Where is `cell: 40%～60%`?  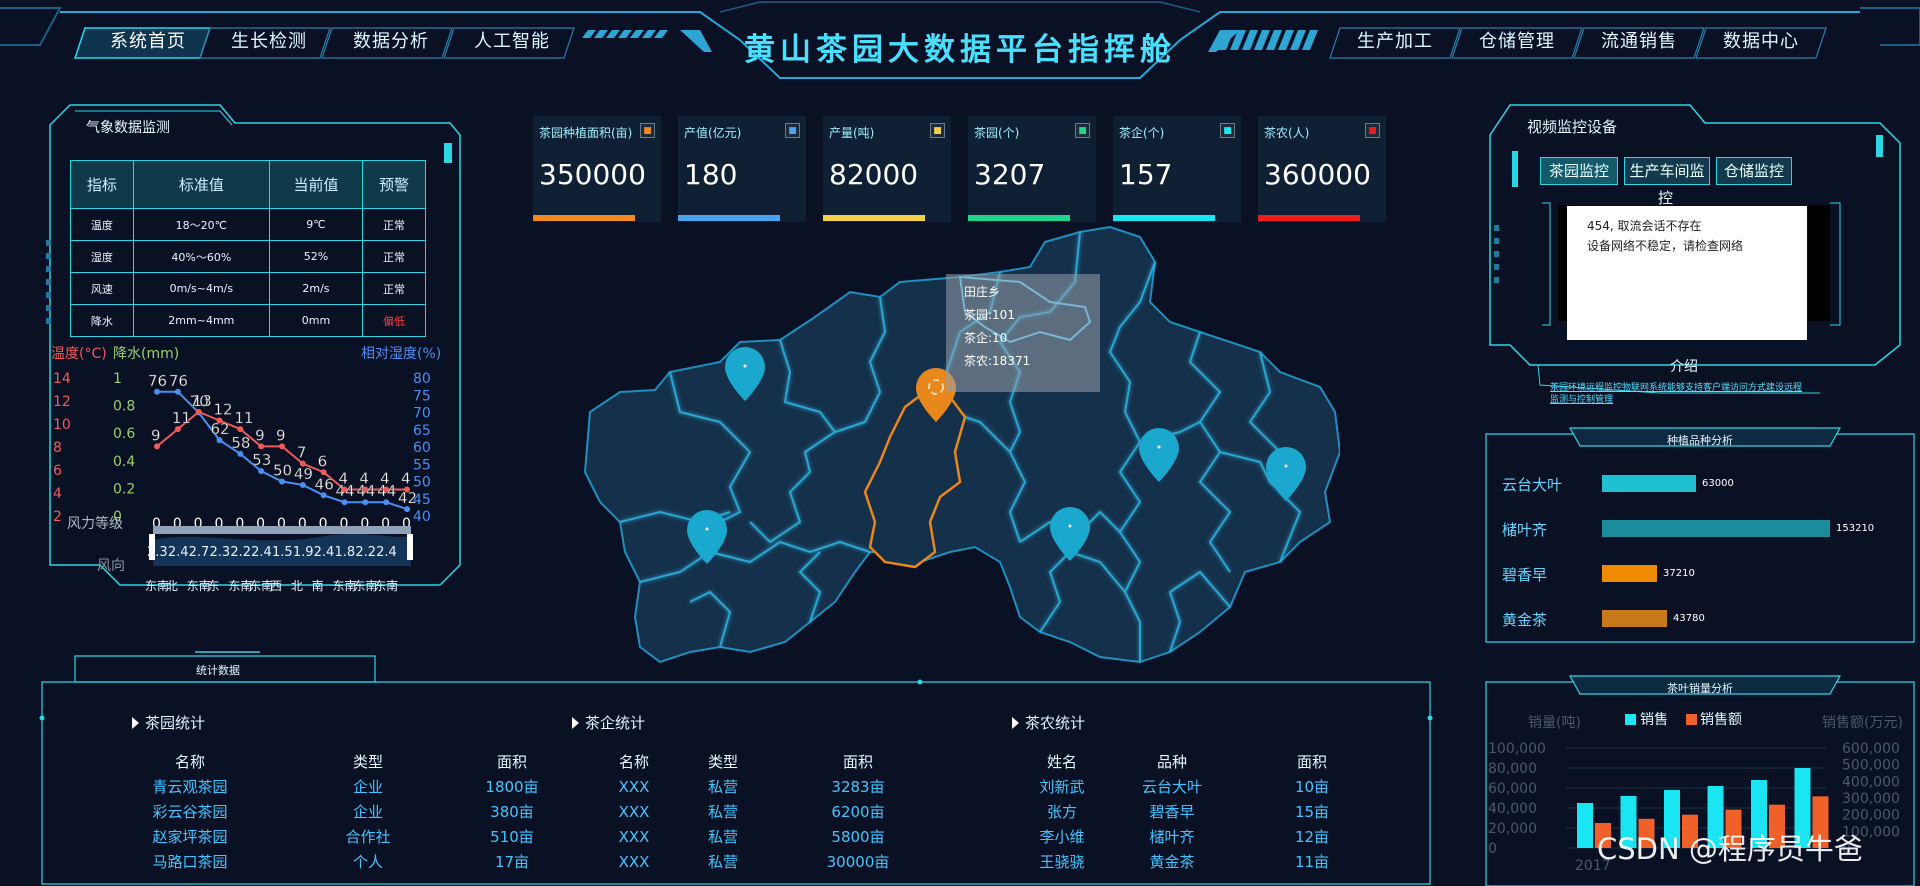
cell: 40%～60% is located at coordinates (201, 256).